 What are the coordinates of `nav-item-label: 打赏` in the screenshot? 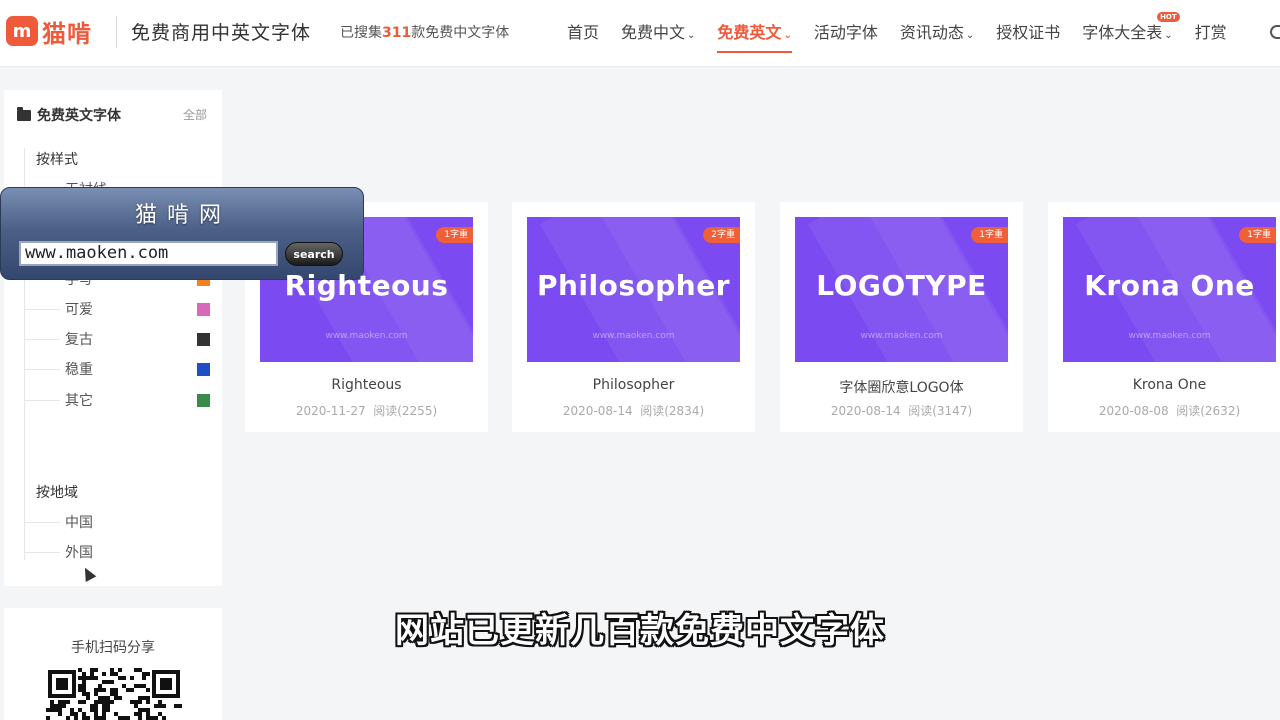 It's located at (1210, 32).